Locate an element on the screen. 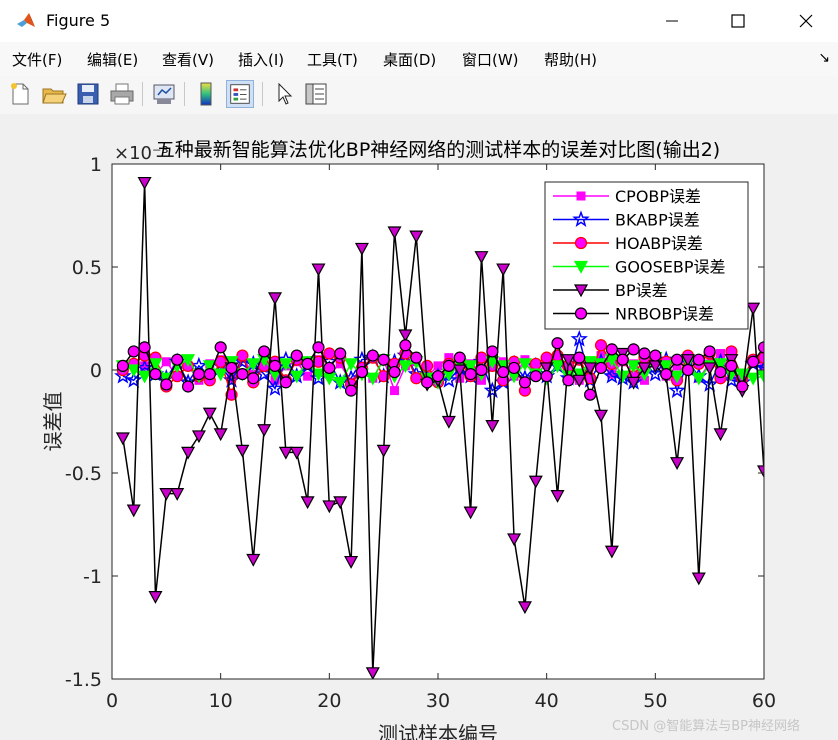 Image resolution: width=838 pixels, height=740 pixels. print-icon is located at coordinates (122, 94).